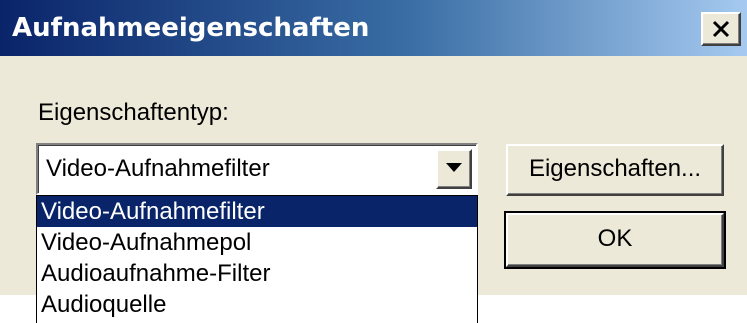  What do you see at coordinates (158, 168) in the screenshot?
I see `property-type-selected-value: Video-Aufnahmefilter` at bounding box center [158, 168].